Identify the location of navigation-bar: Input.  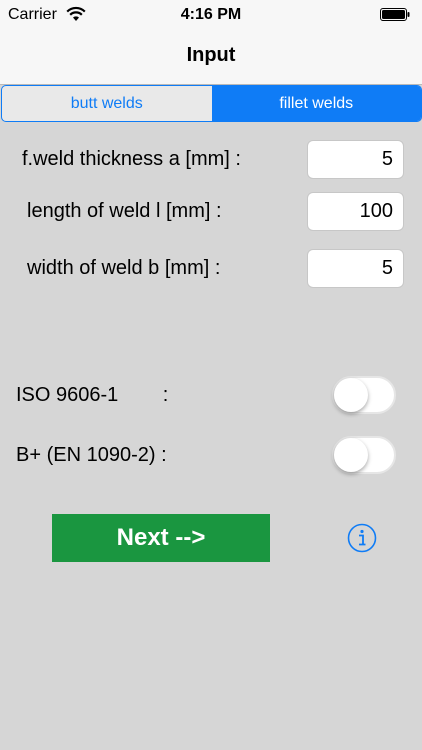
(211, 57).